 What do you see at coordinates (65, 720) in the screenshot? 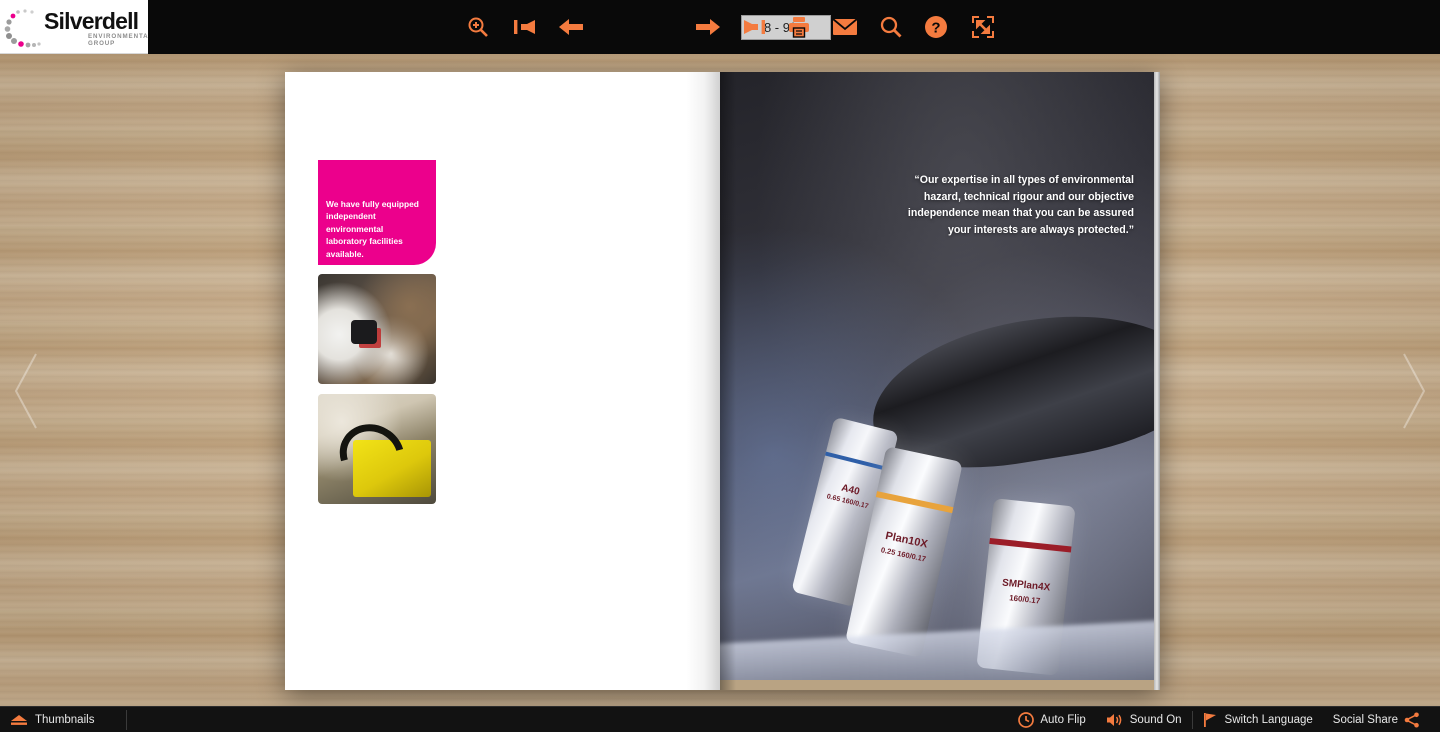
I see `thumbnails-label: Thumbnails` at bounding box center [65, 720].